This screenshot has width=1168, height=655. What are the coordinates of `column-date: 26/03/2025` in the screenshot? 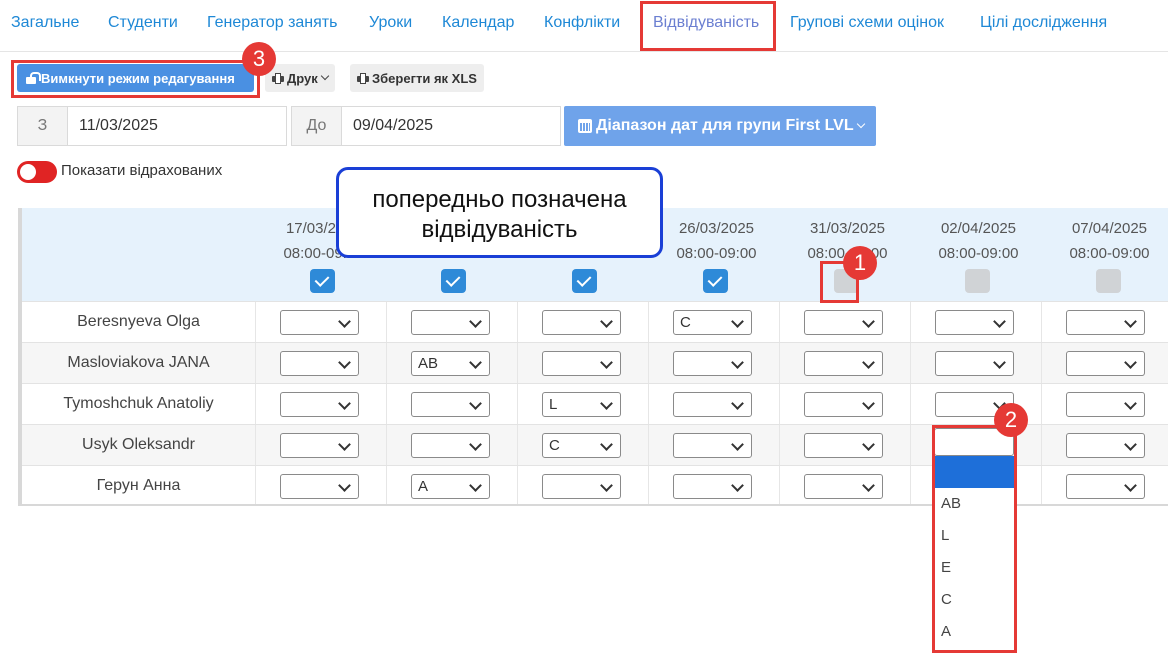 It's located at (716, 228).